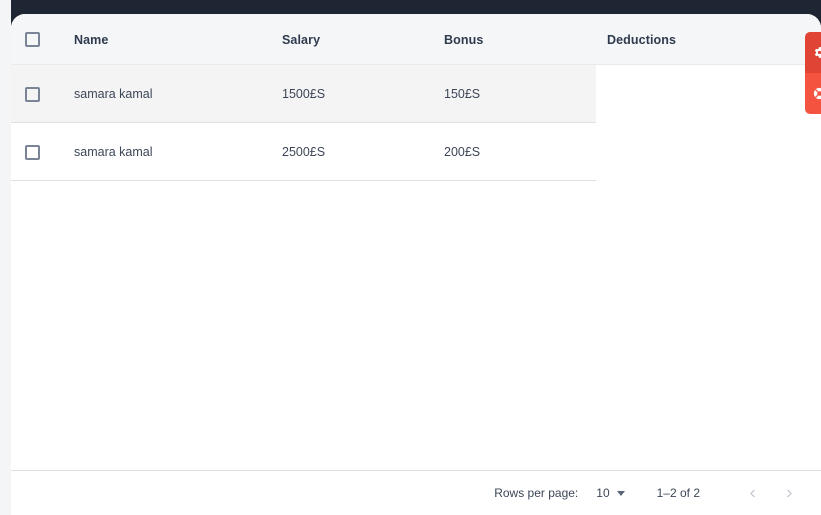 The width and height of the screenshot is (821, 515). I want to click on table-pagination-footer: Rows per page: 10 1–2 of 2, so click(416, 492).